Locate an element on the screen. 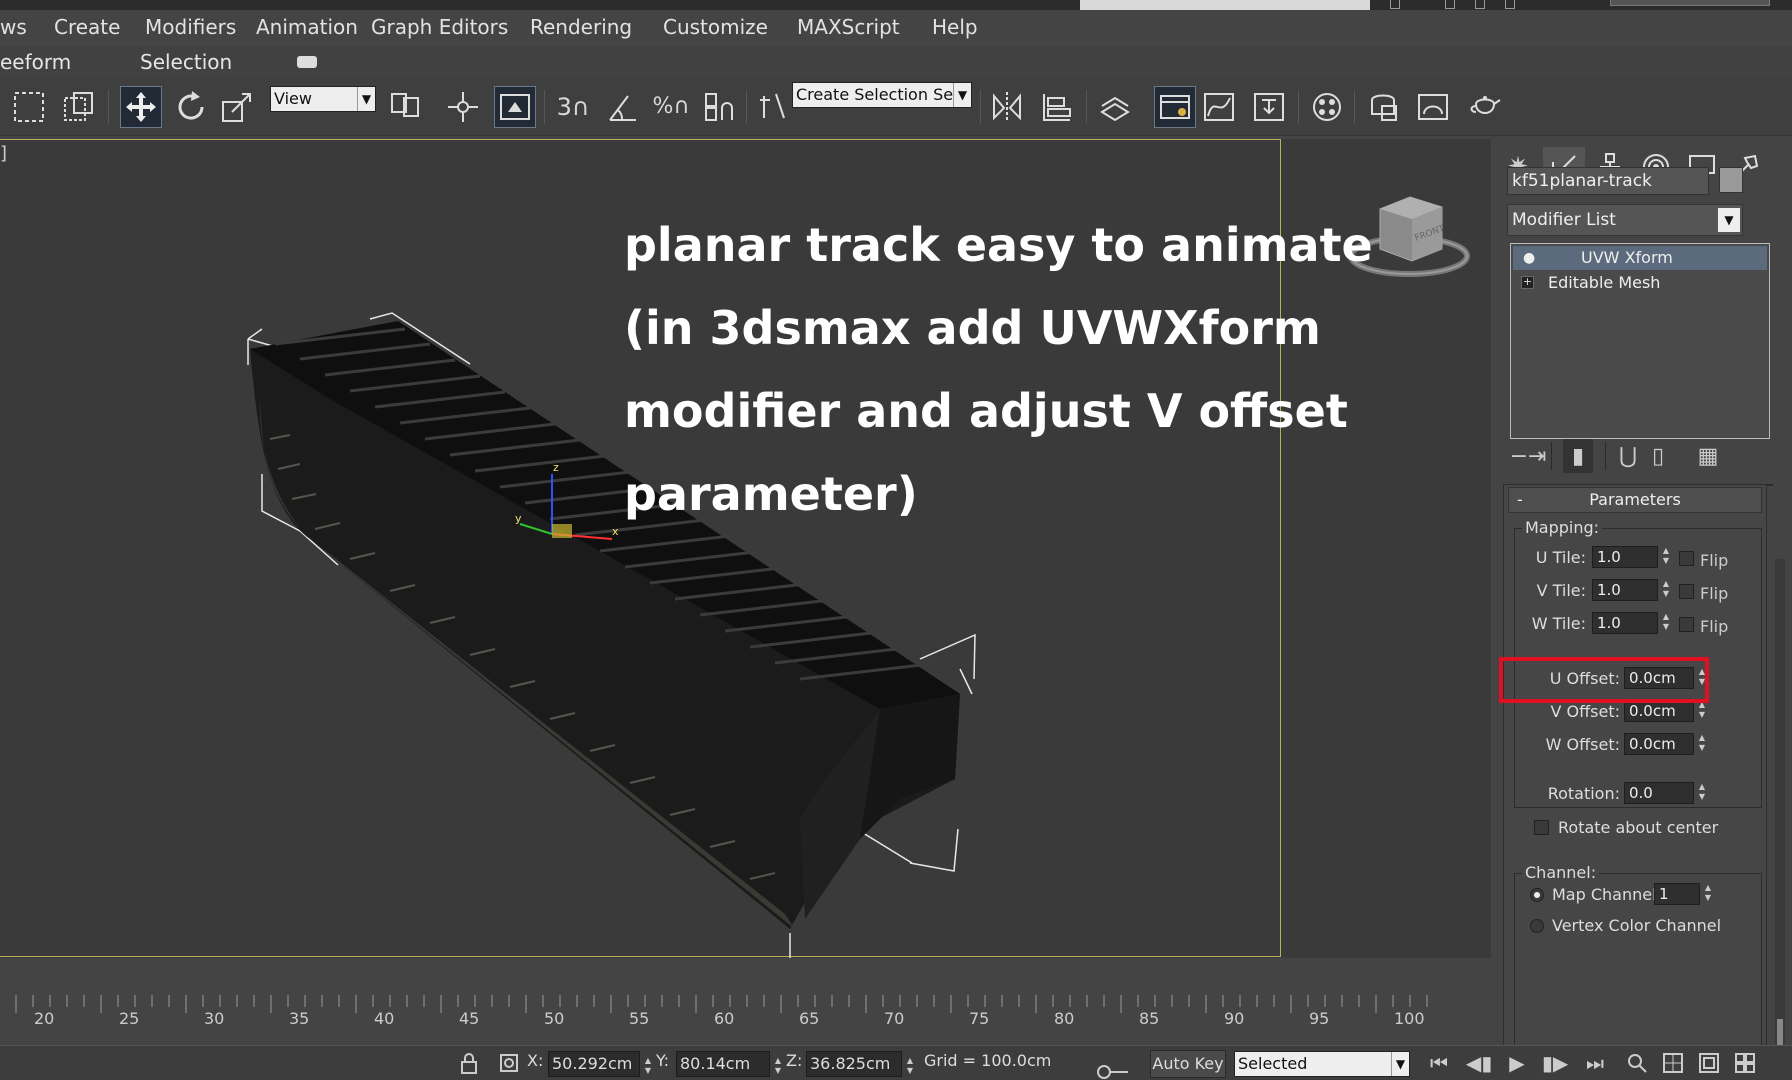  angle-snap-icon is located at coordinates (623, 107).